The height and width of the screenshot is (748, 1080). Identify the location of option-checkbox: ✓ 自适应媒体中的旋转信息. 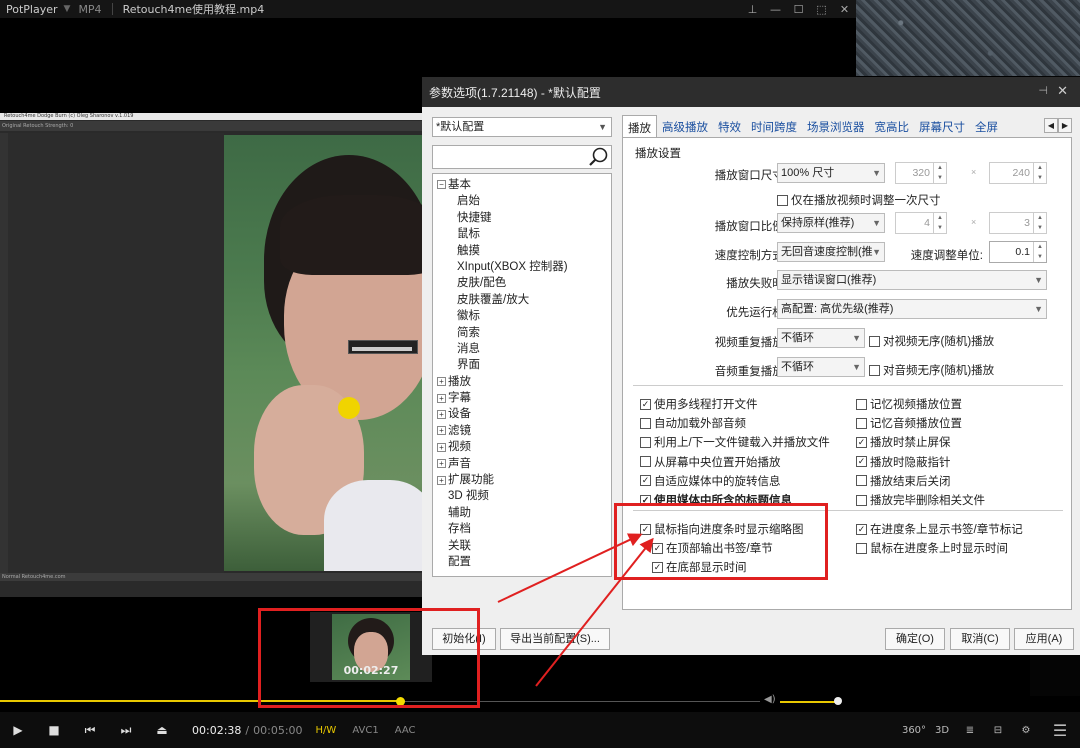
(710, 481).